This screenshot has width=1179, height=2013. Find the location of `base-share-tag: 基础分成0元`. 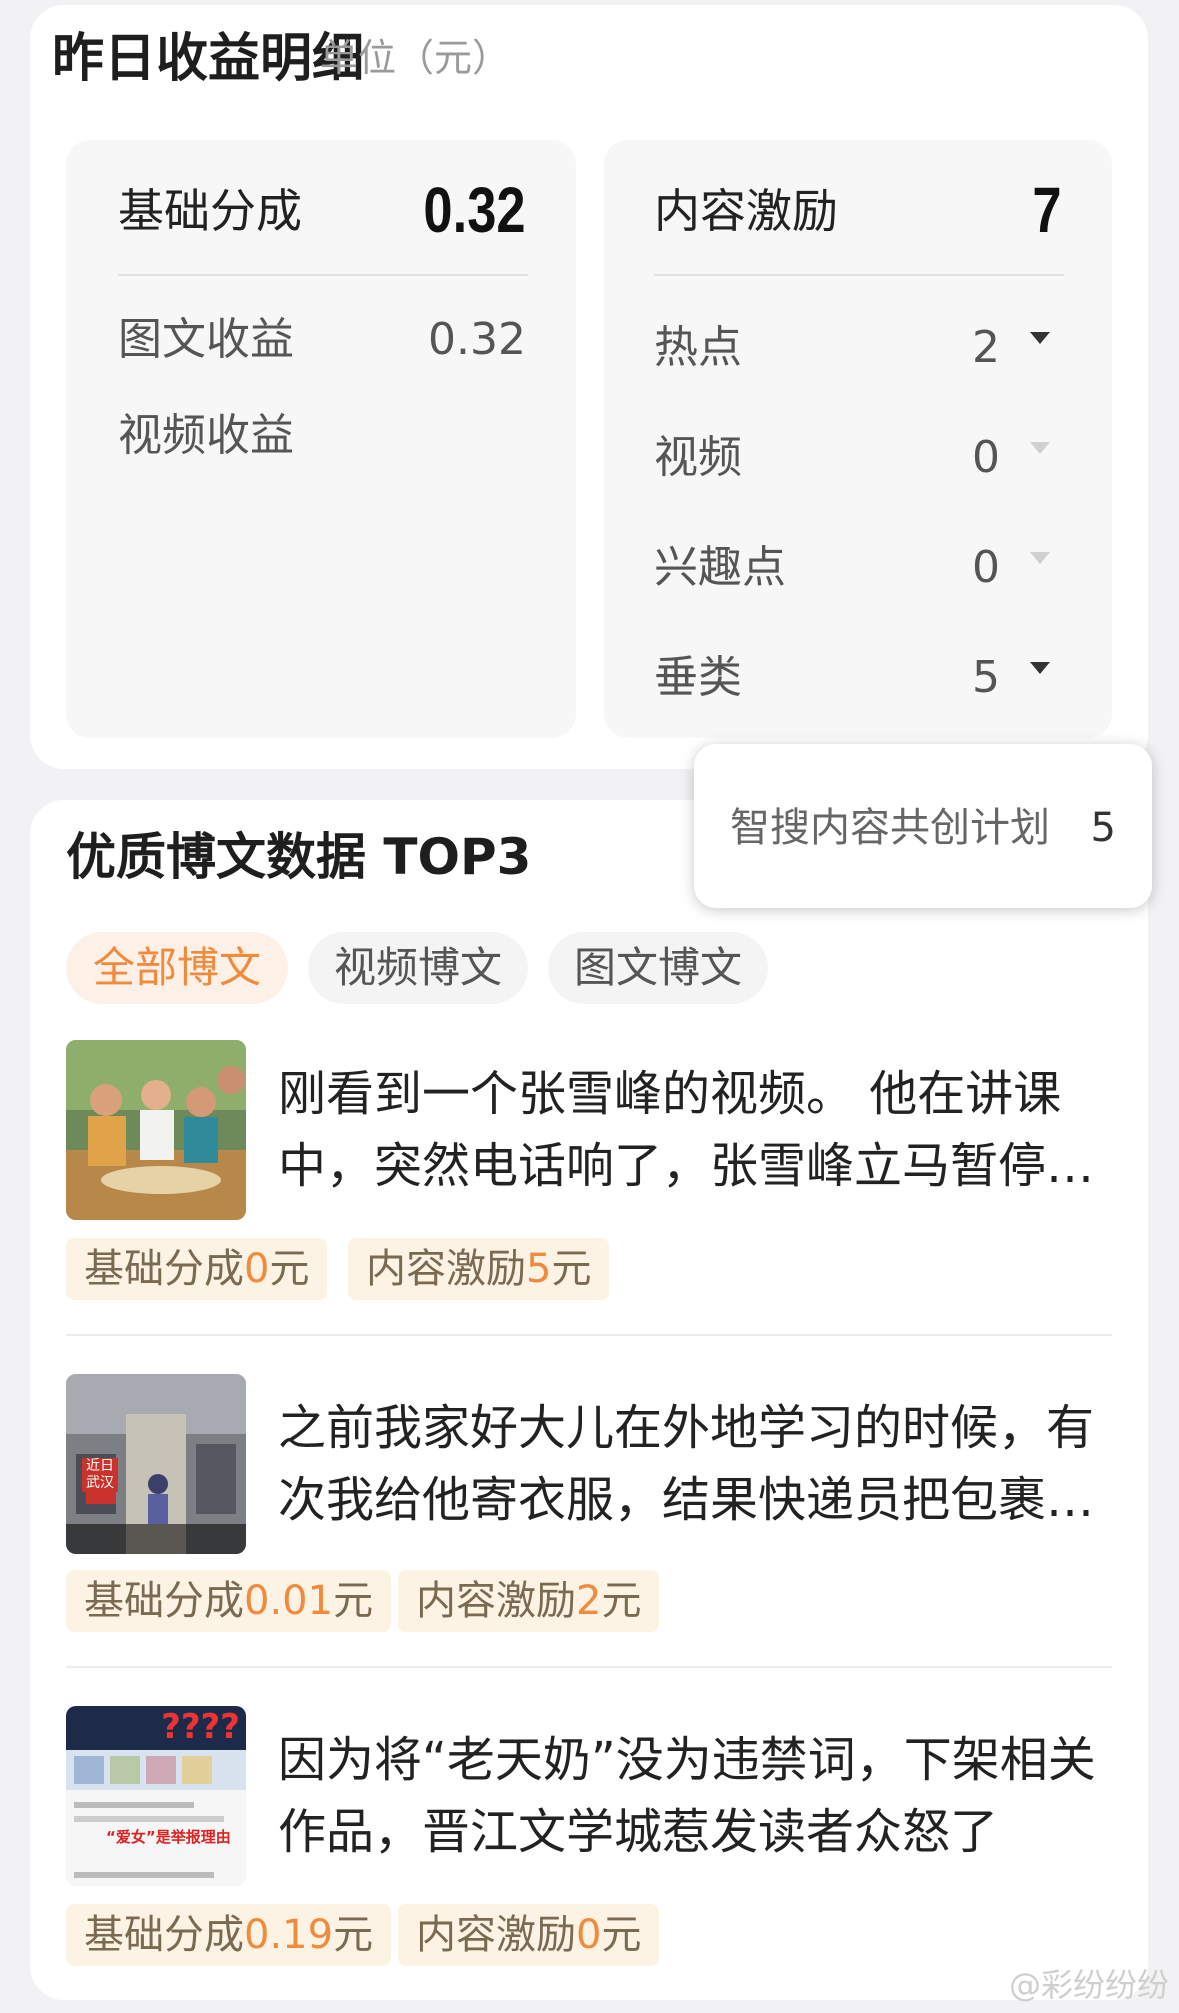

base-share-tag: 基础分成0元 is located at coordinates (197, 1269).